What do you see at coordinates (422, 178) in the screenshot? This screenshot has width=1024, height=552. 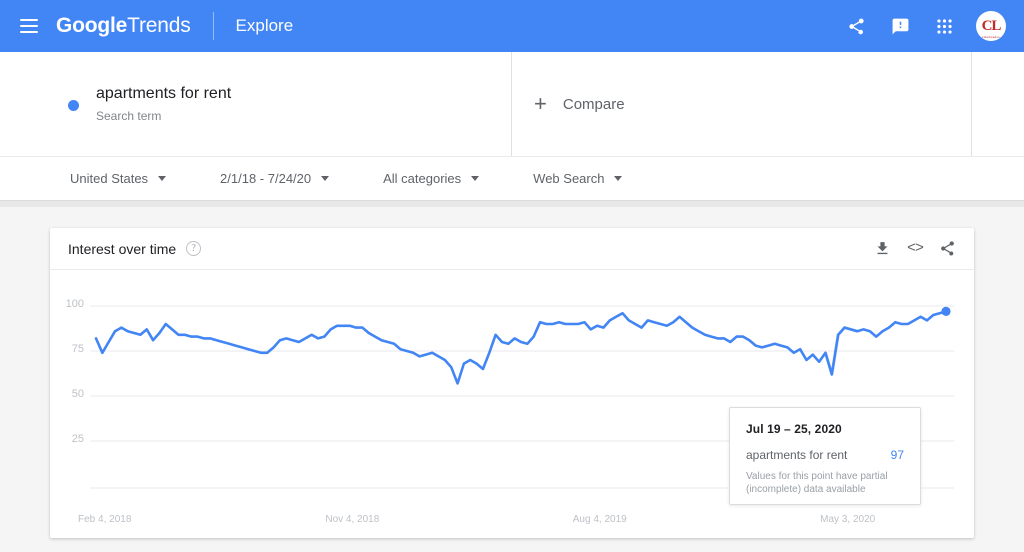 I see `filter-category-label: All categories` at bounding box center [422, 178].